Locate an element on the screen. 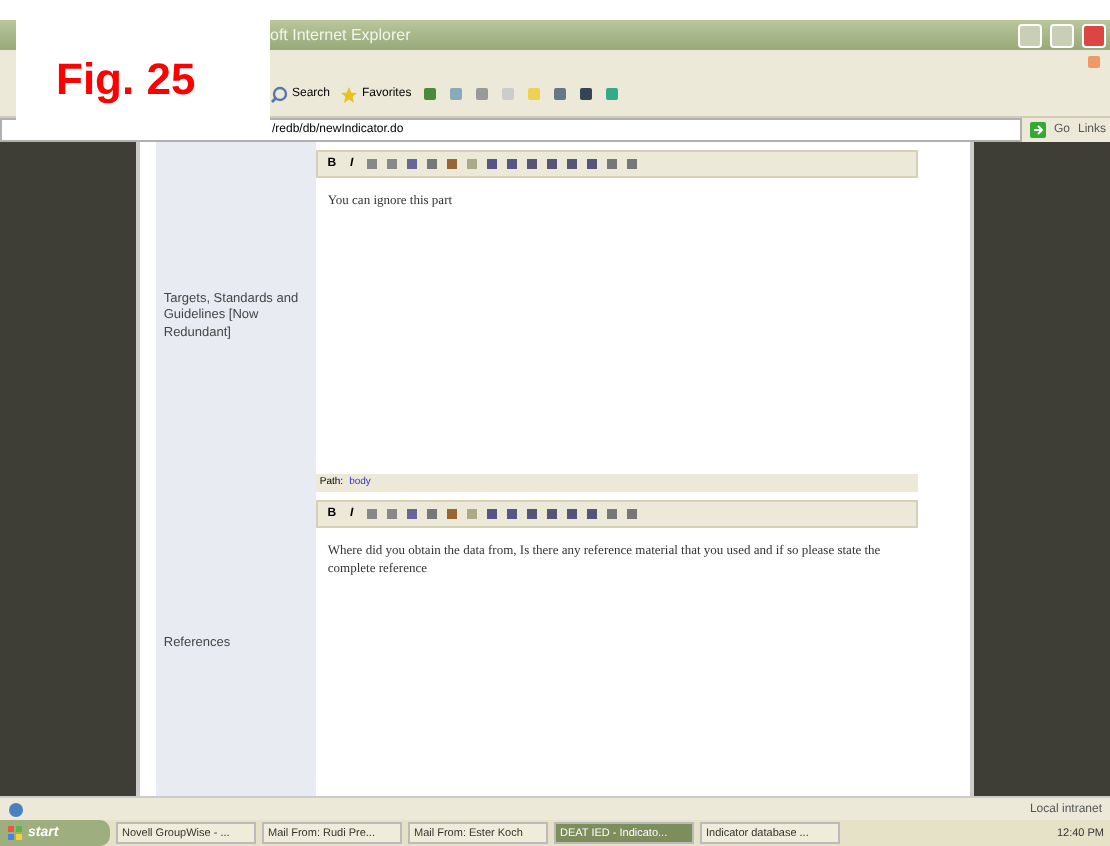 This screenshot has width=1110, height=846. search-icon is located at coordinates (279, 94).